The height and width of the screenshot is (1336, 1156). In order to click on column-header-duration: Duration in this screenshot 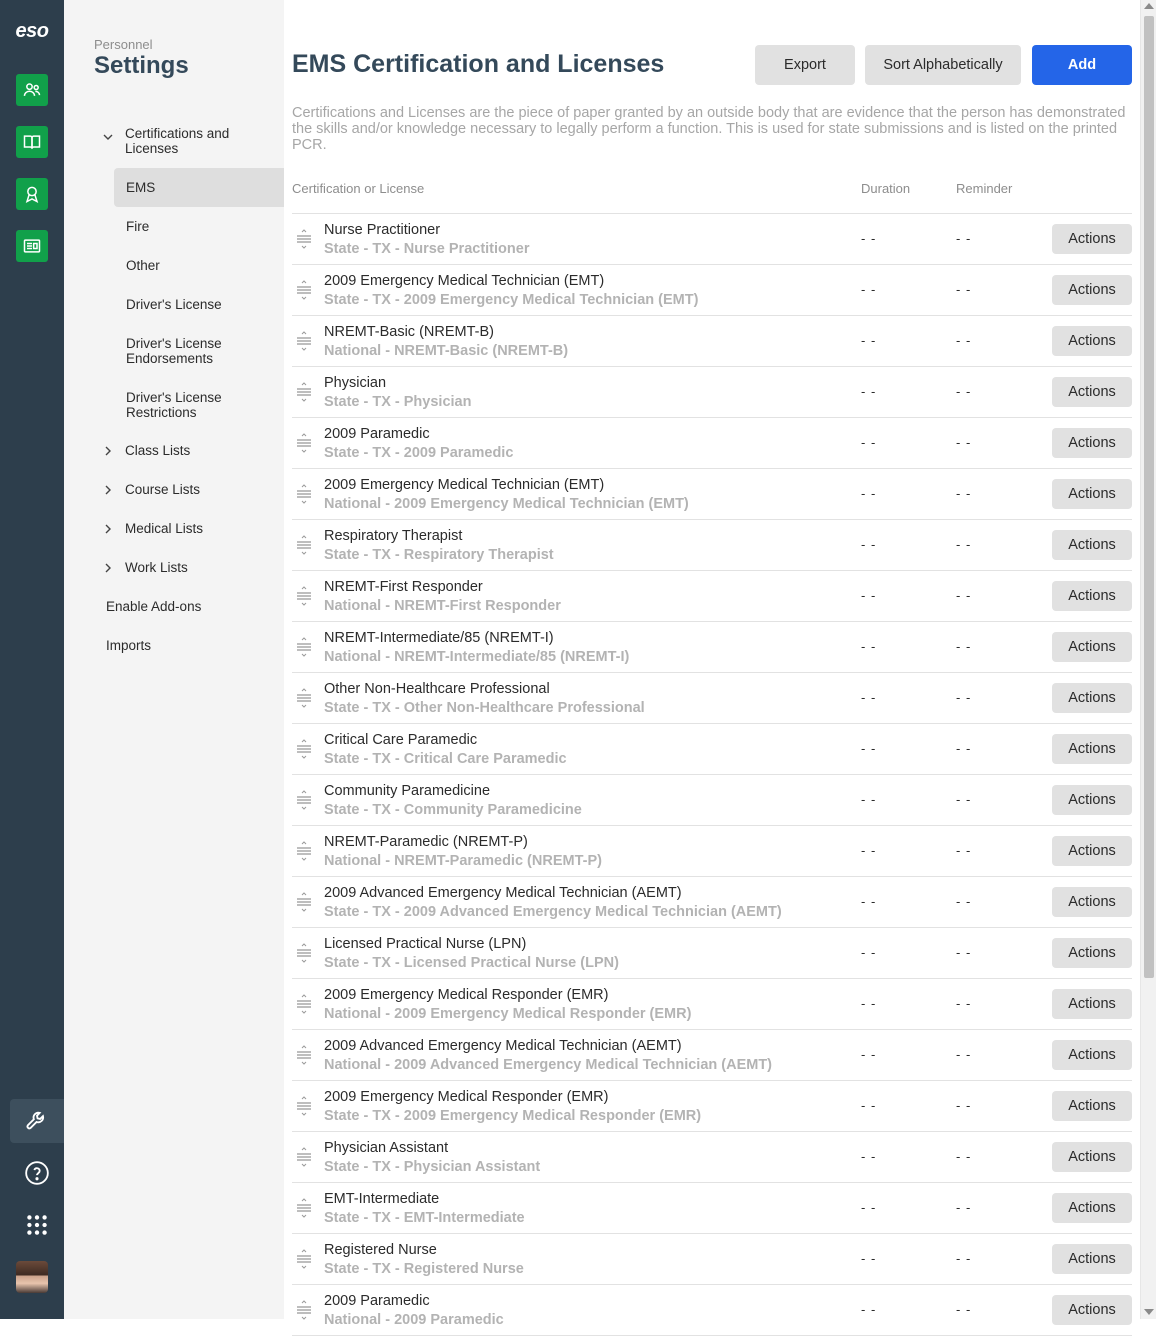, I will do `click(886, 188)`.